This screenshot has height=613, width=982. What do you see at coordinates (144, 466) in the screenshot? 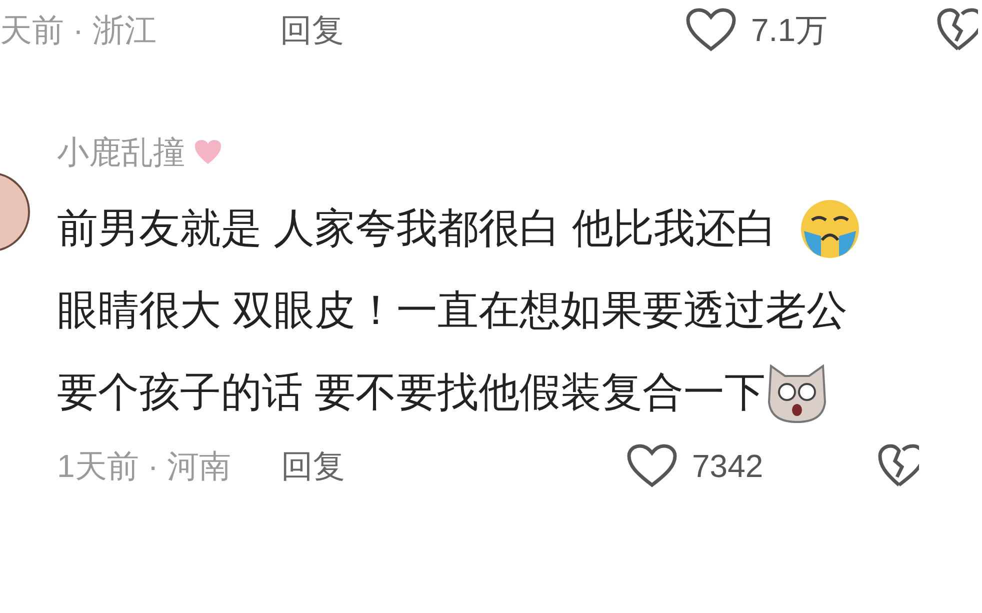
I see `comment-meta: 1天前 · 河南` at bounding box center [144, 466].